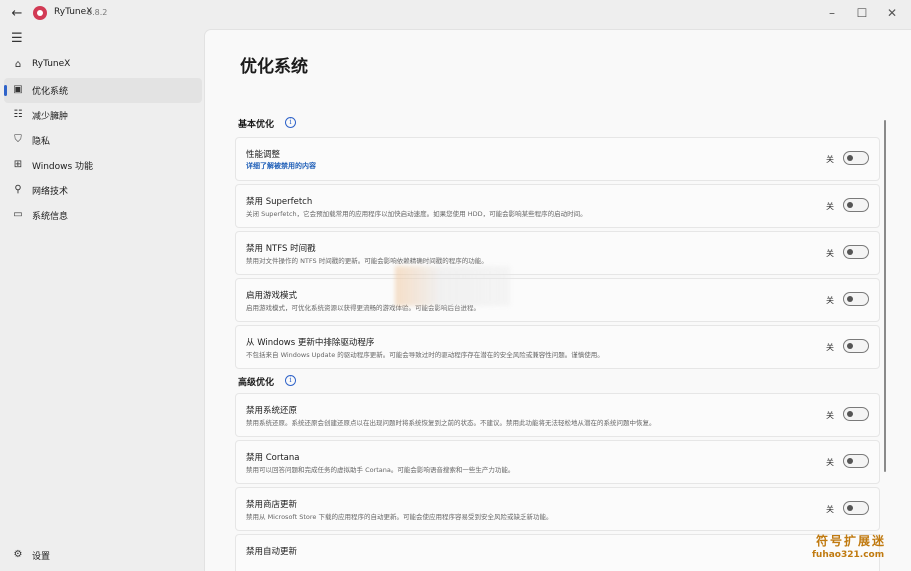 The image size is (911, 571). What do you see at coordinates (281, 166) in the screenshot?
I see `learn-more-link: 详细了解被禁用的内容` at bounding box center [281, 166].